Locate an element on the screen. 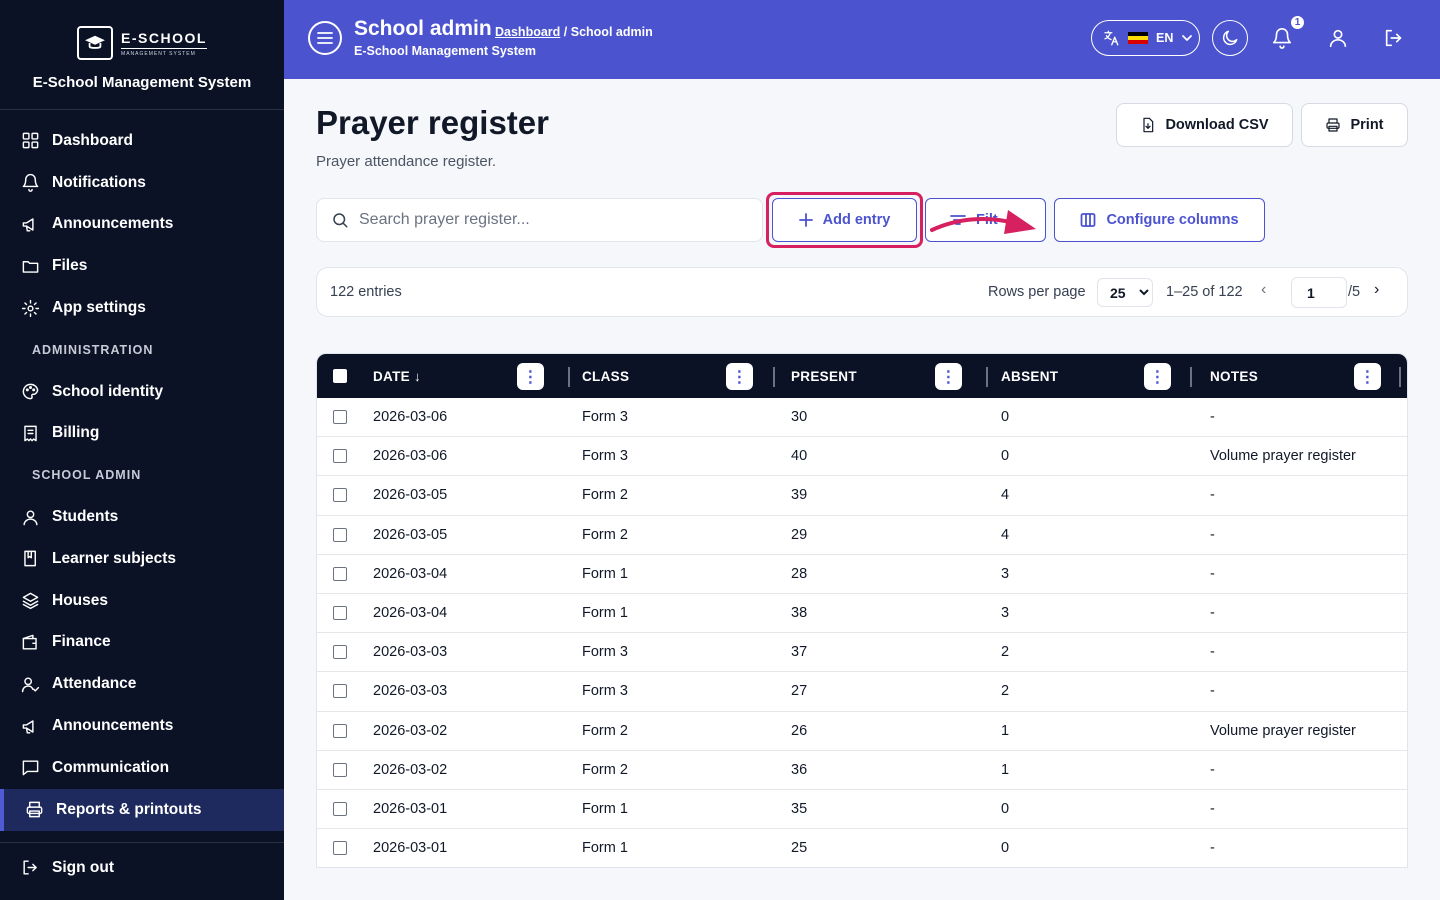  cell-absent: 3 is located at coordinates (1005, 612).